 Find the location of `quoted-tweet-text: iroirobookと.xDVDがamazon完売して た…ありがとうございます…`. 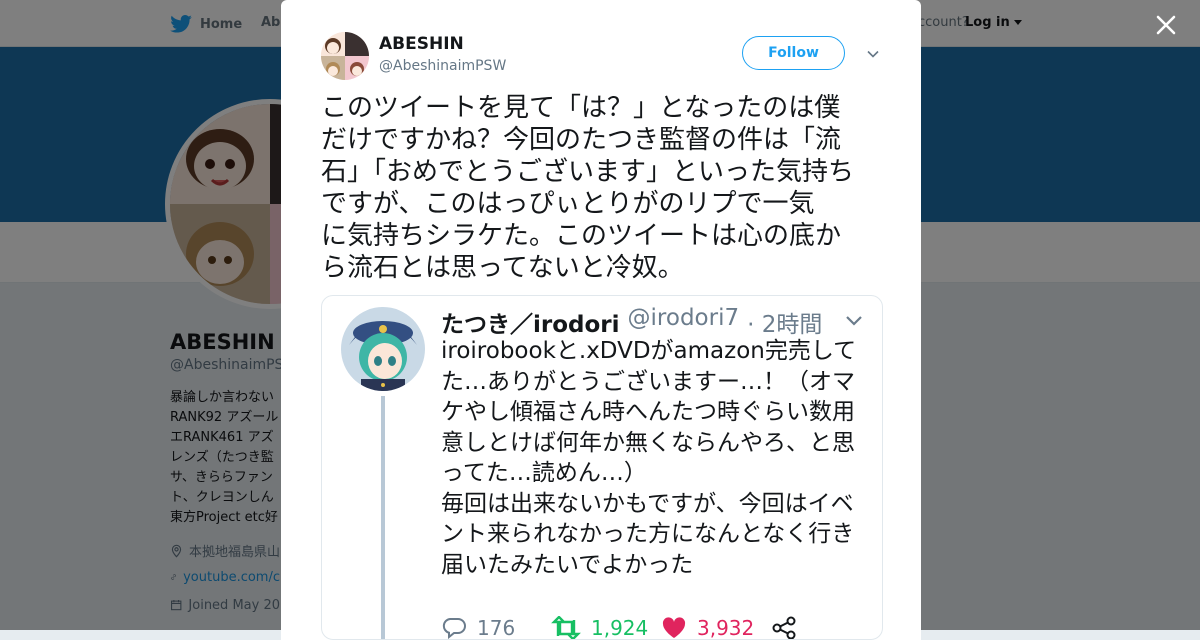

quoted-tweet-text: iroirobookと.xDVDがamazon完売して た…ありがとうございます… is located at coordinates (649, 458).